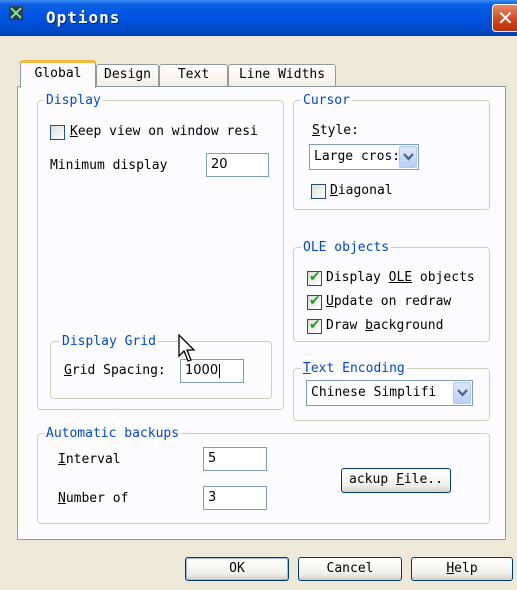  I want to click on text-caret, so click(220, 370).